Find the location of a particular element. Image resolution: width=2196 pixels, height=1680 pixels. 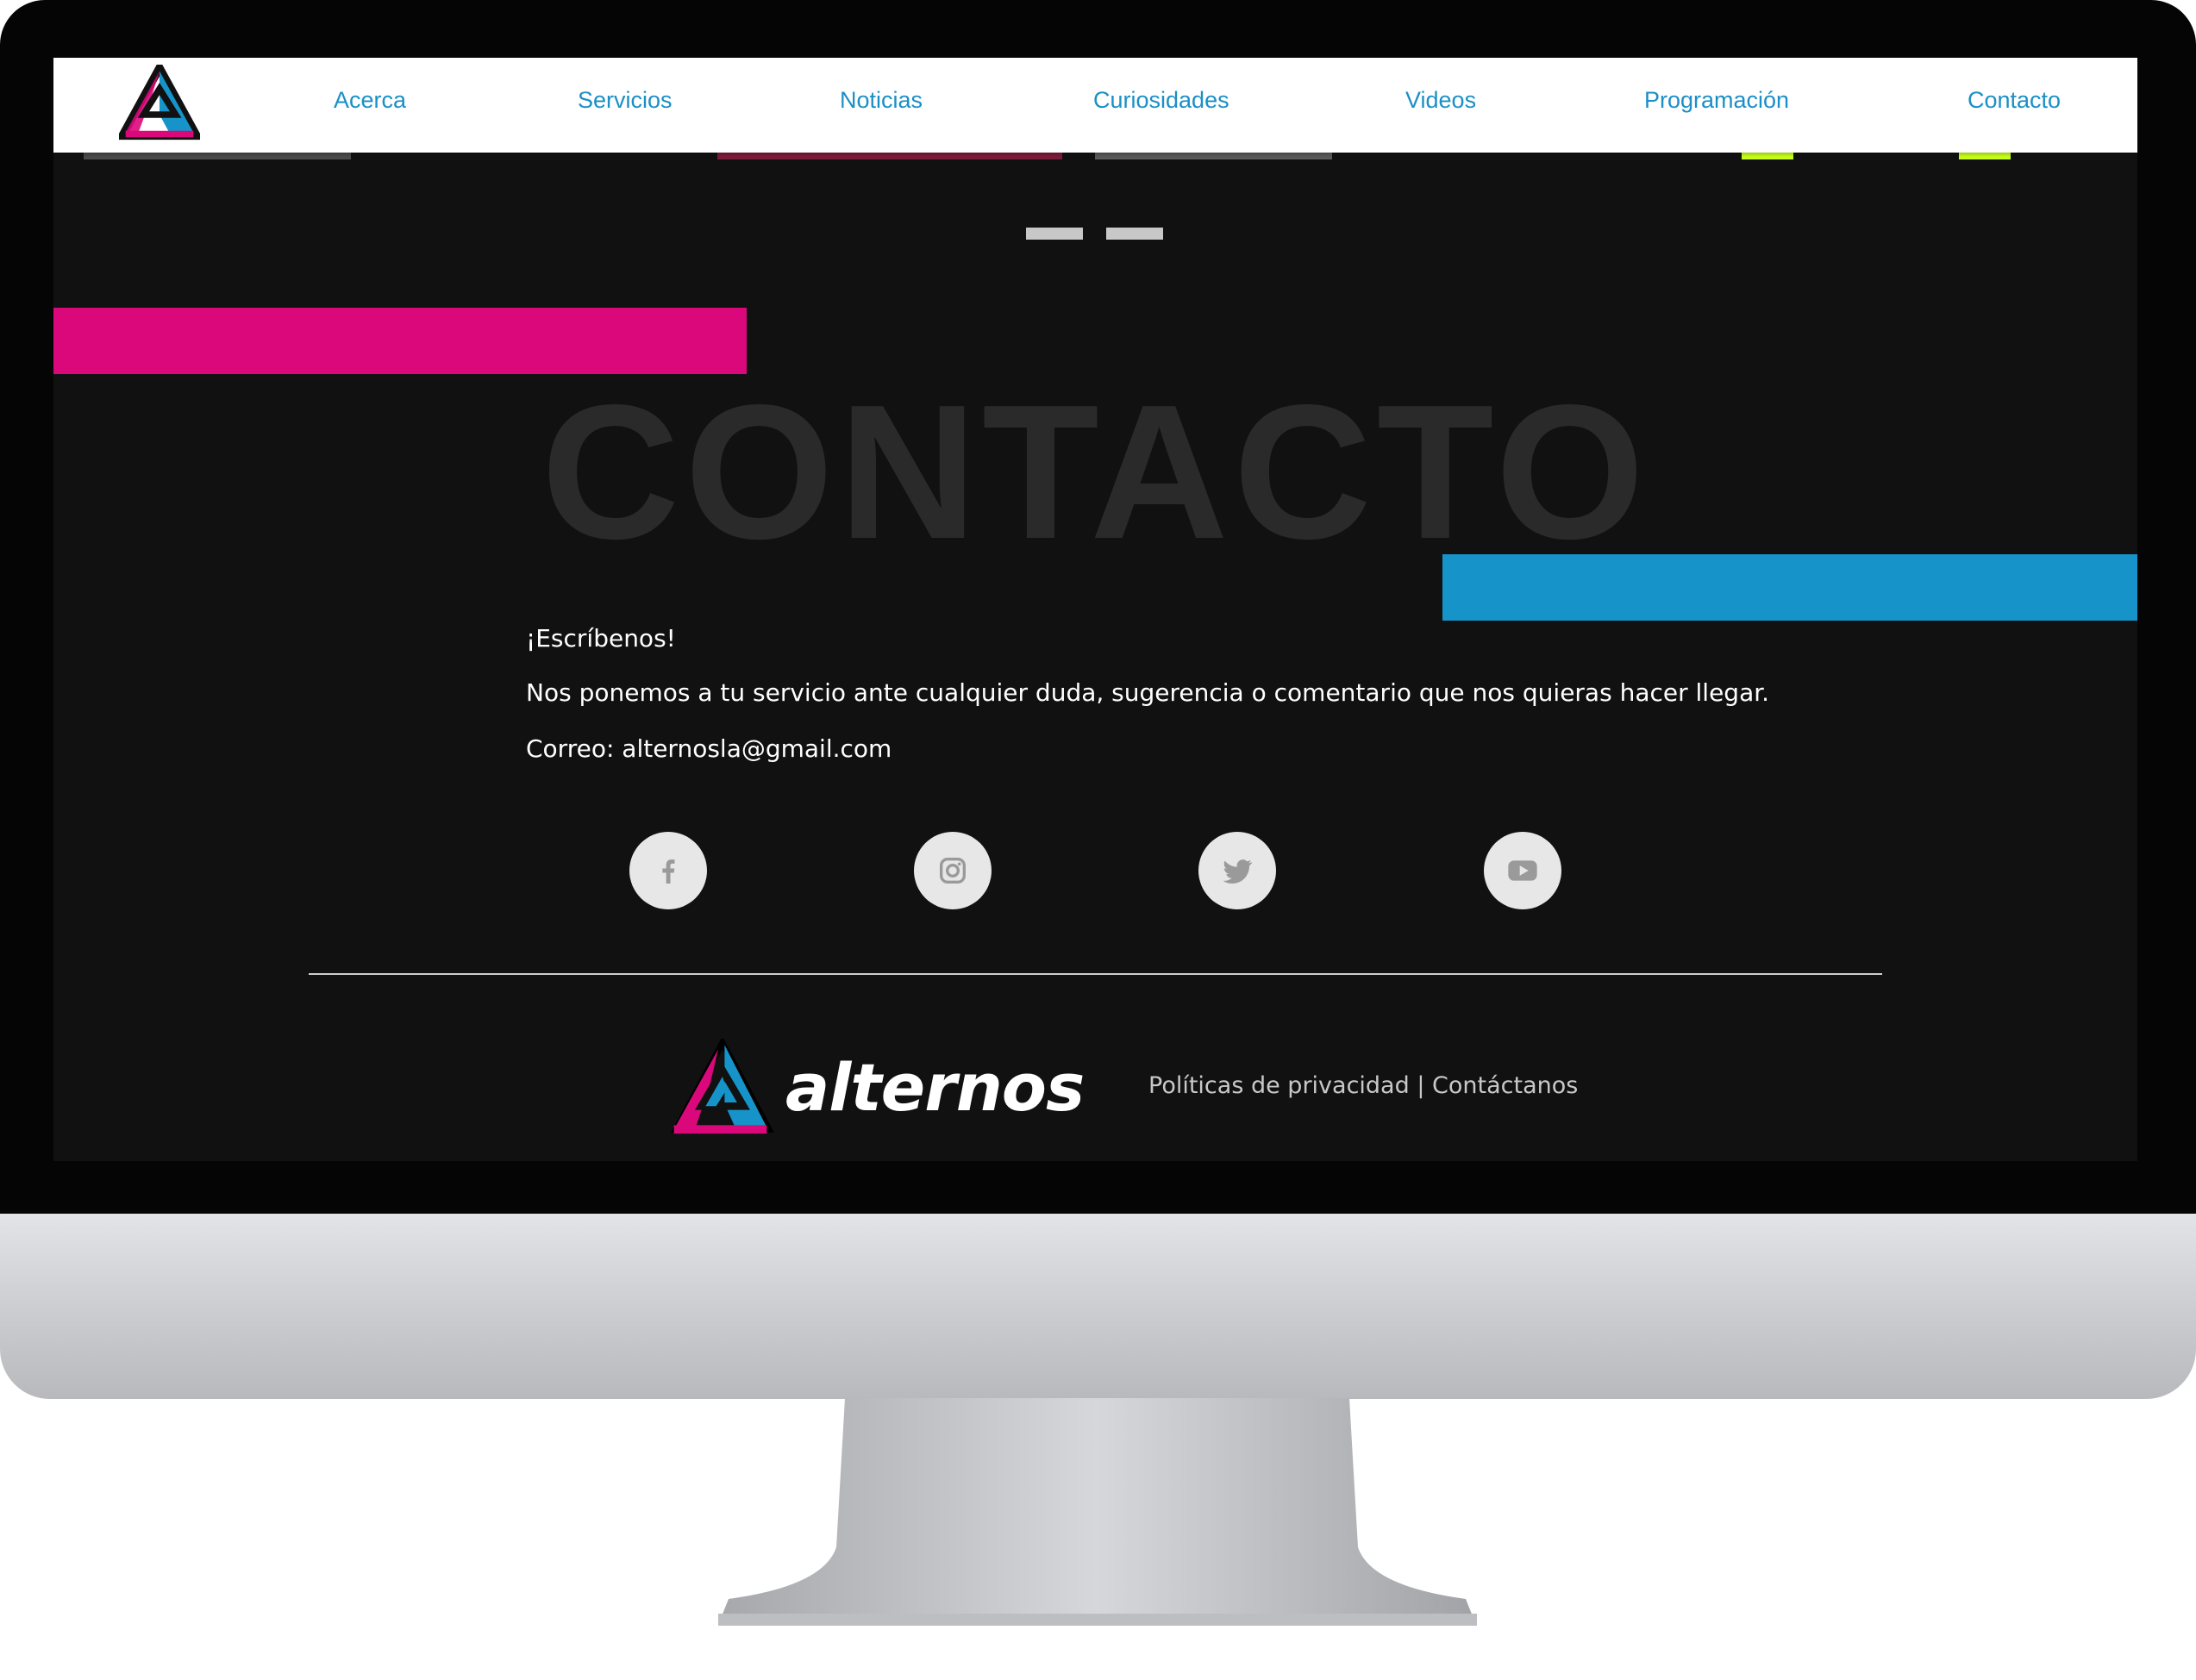

nav-programacion: Programación is located at coordinates (1716, 100).